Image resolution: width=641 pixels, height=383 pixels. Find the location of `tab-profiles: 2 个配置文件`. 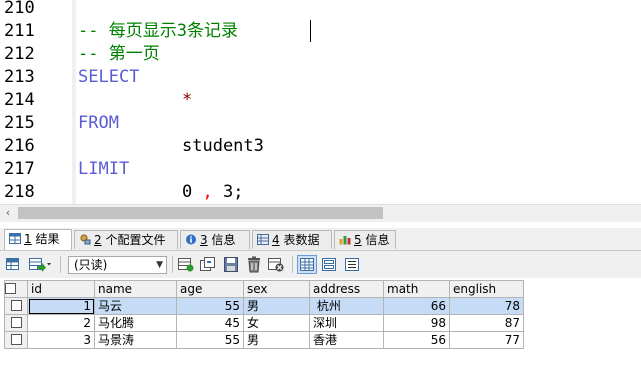

tab-profiles: 2 个配置文件 is located at coordinates (126, 239).